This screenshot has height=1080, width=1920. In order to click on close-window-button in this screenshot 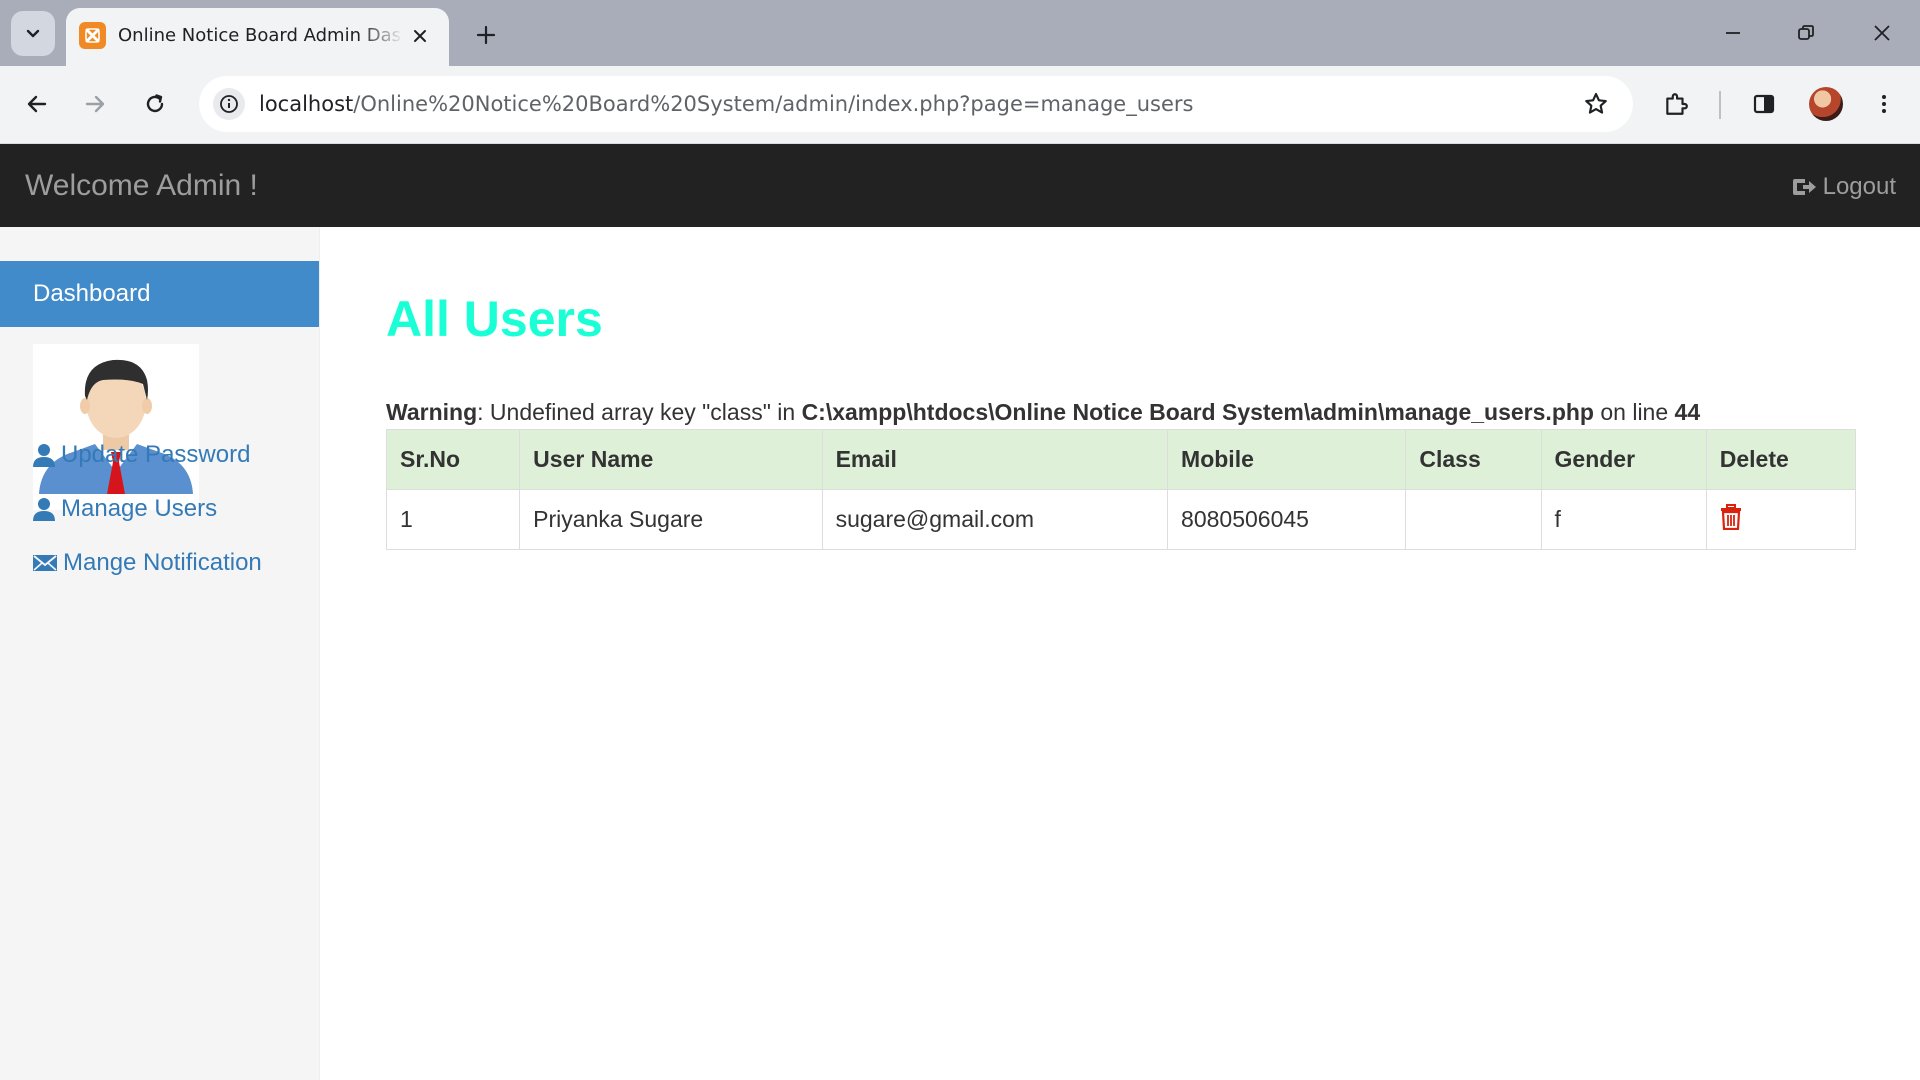, I will do `click(1882, 33)`.